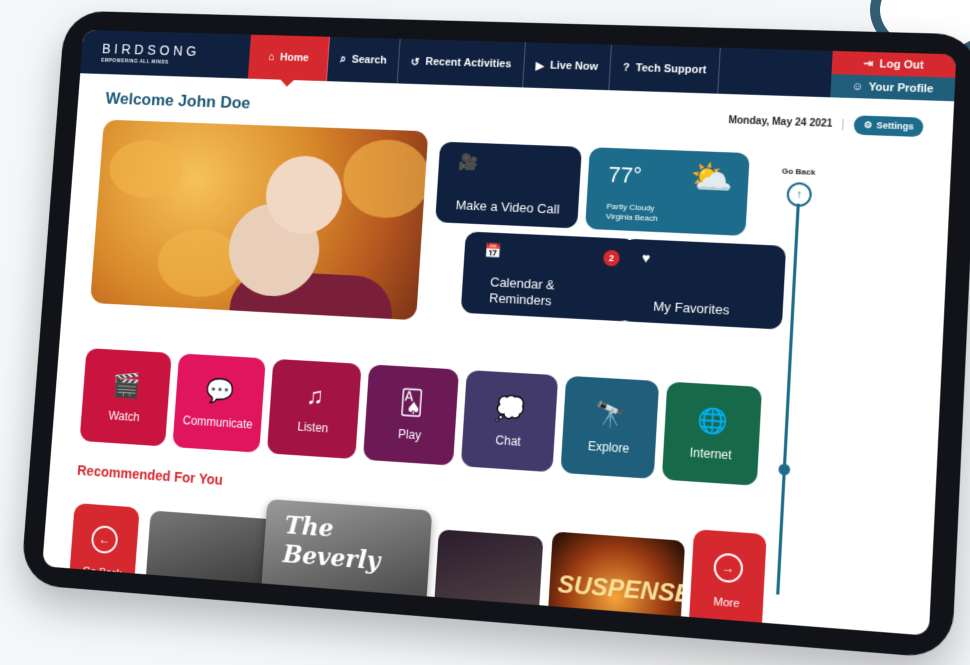  I want to click on nav-live-now: ▶ Live Now, so click(567, 66).